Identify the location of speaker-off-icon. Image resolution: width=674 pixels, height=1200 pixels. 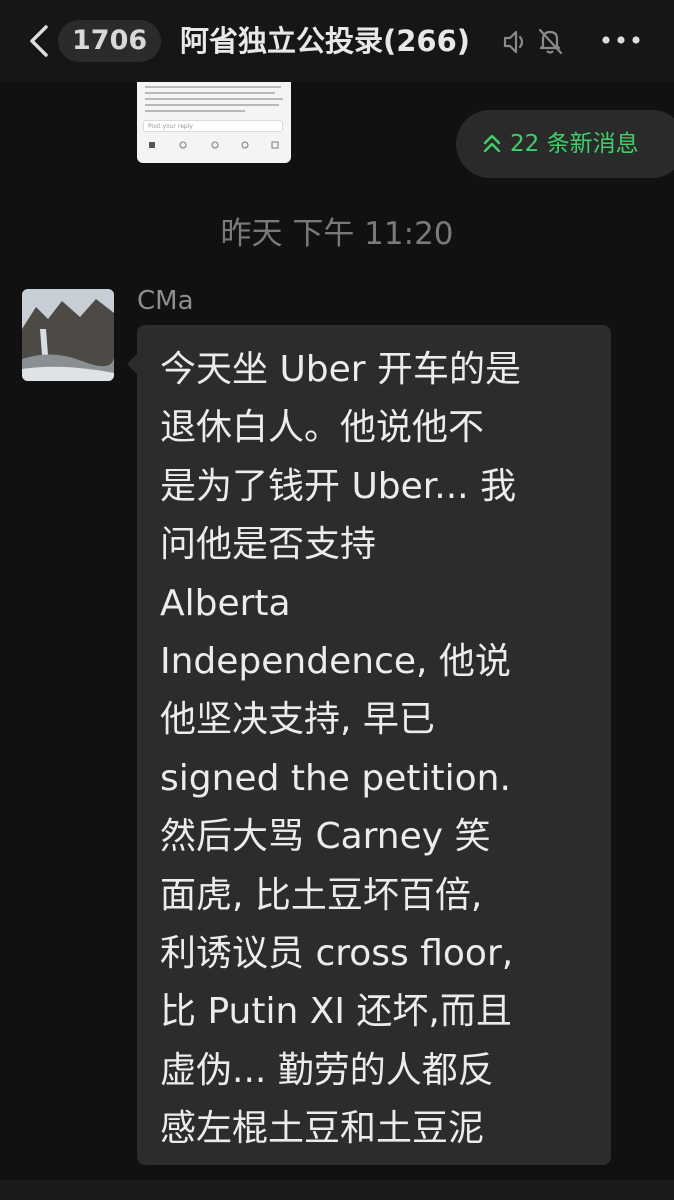
(513, 42).